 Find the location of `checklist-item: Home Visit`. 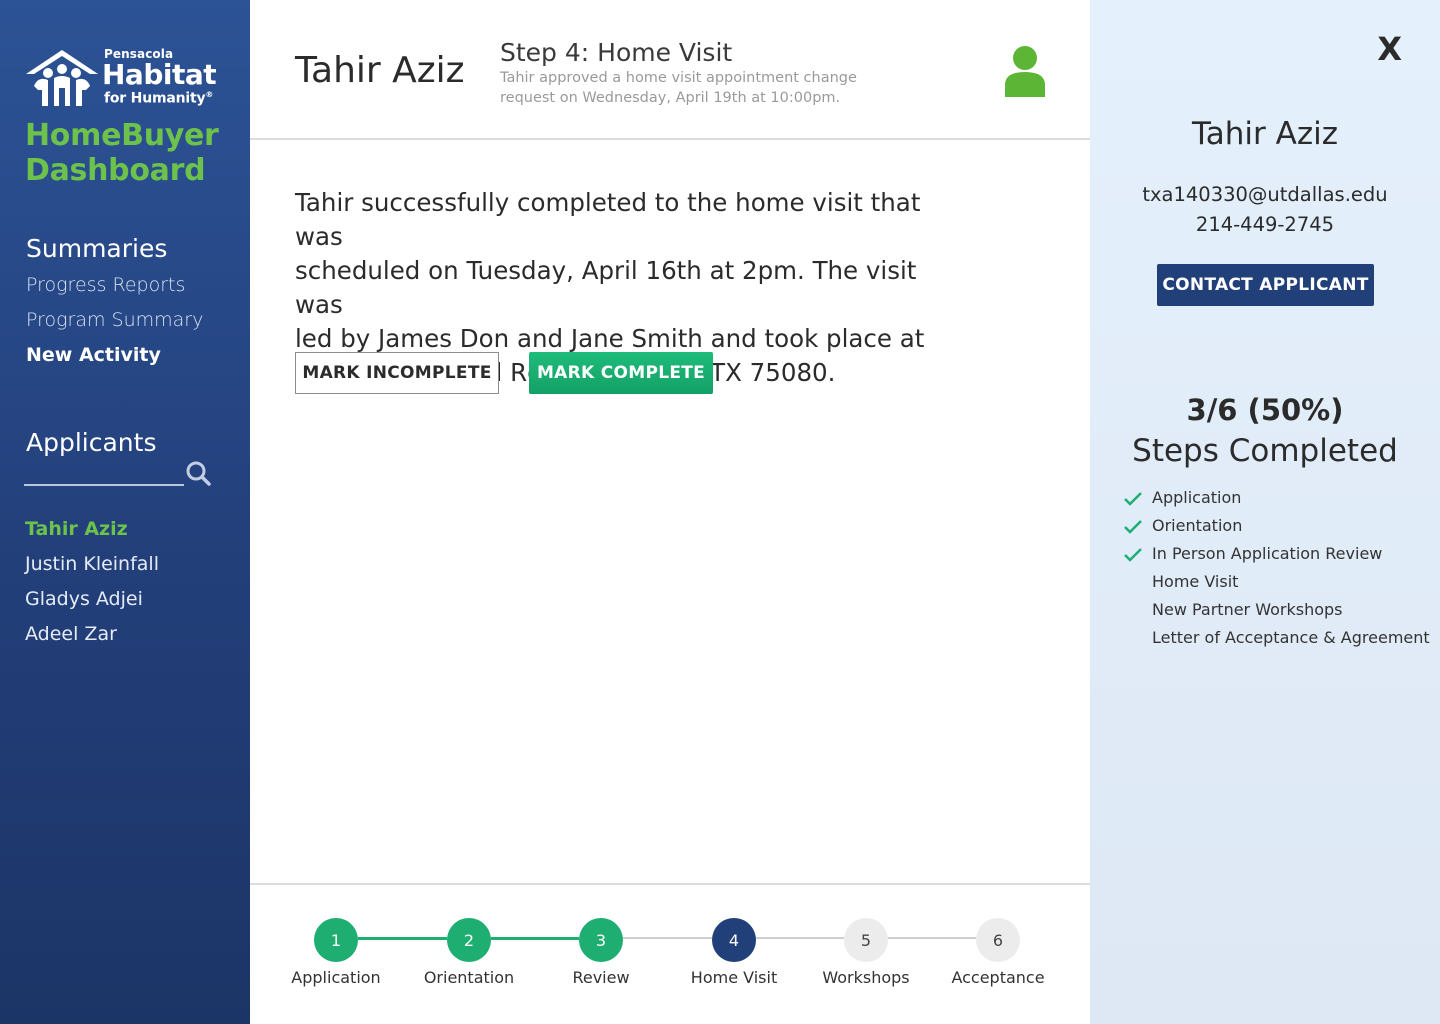

checklist-item: Home Visit is located at coordinates (1195, 581).